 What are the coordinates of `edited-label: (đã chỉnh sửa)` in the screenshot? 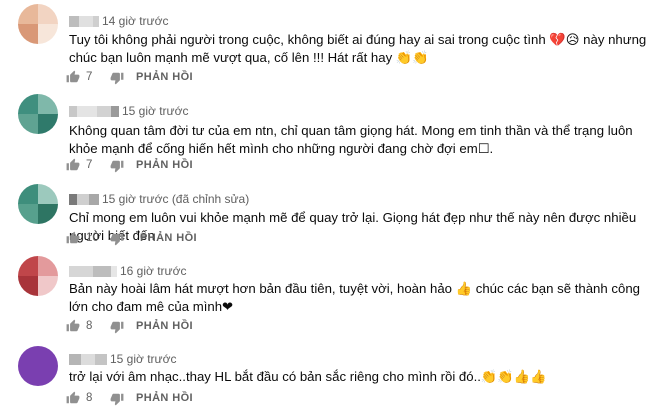 It's located at (210, 199).